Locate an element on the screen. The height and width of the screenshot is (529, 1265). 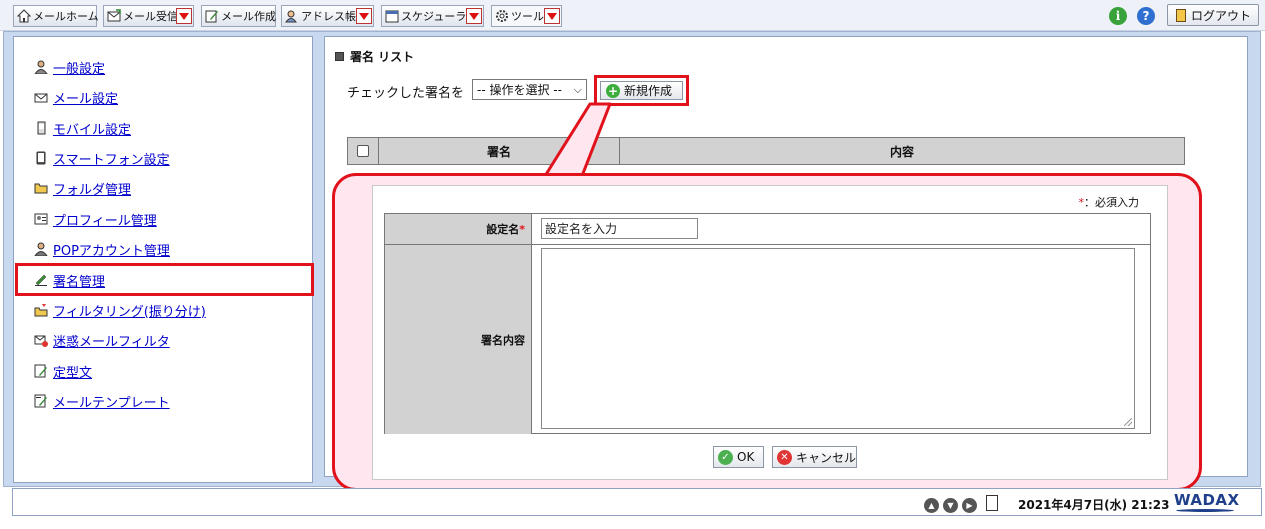
brand-logo-swoosh is located at coordinates (1205, 510).